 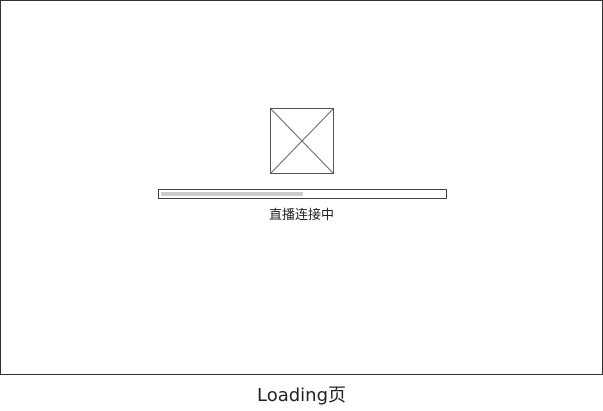 I want to click on page-caption: Loading页, so click(x=301, y=395).